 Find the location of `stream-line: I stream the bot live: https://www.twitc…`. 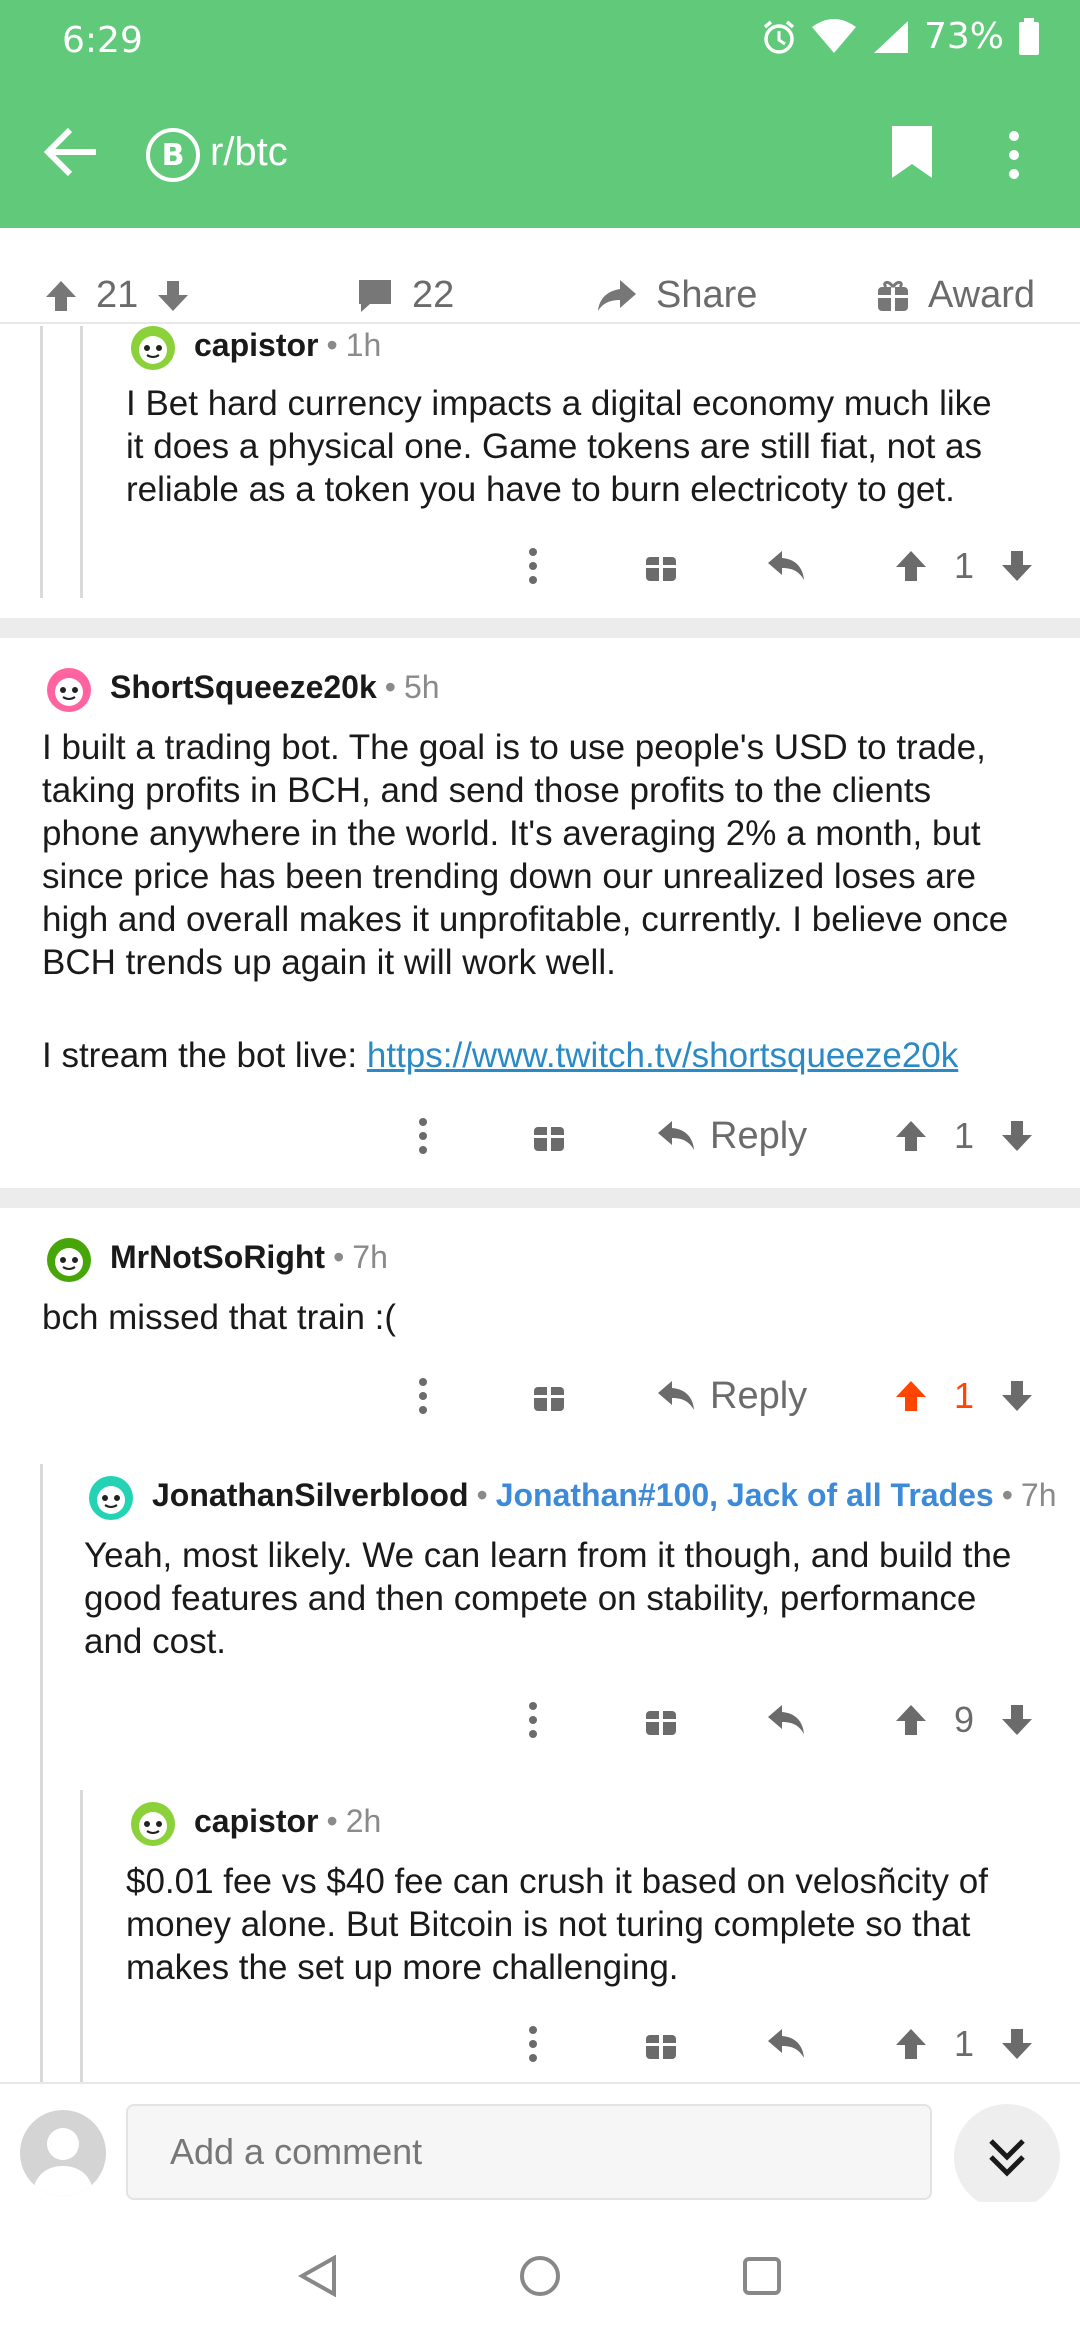

stream-line: I stream the bot live: https://www.twitc… is located at coordinates (552, 1055).